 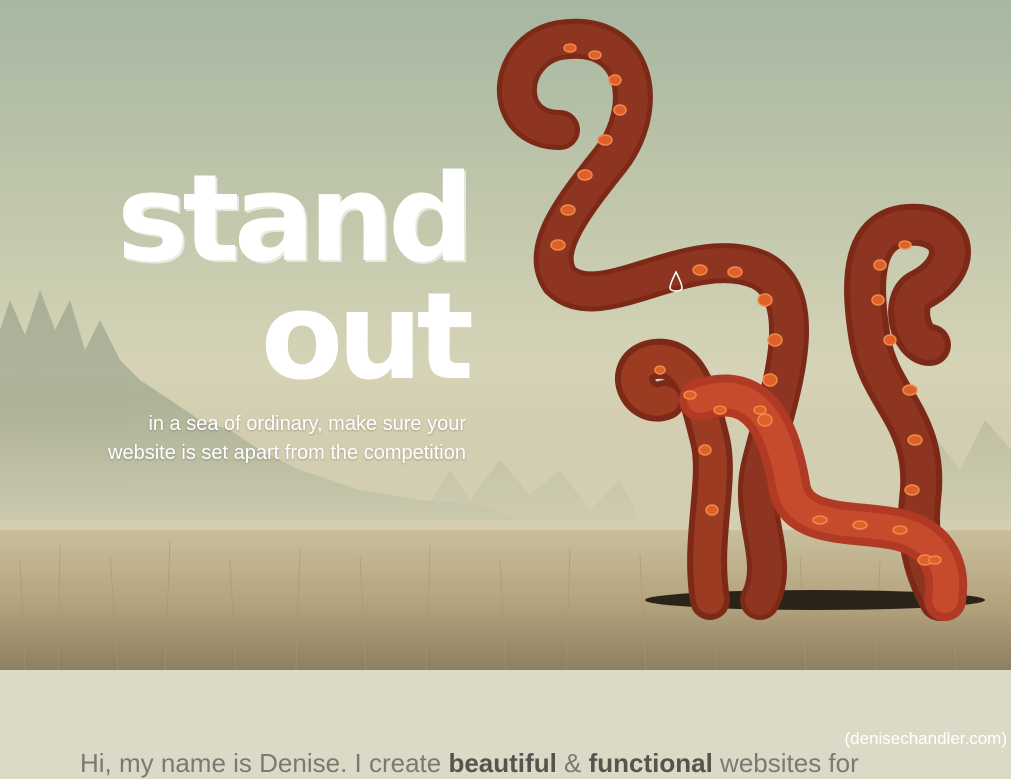 I want to click on tagline-line-1: in a sea of ordinary, make sure your, so click(x=307, y=424).